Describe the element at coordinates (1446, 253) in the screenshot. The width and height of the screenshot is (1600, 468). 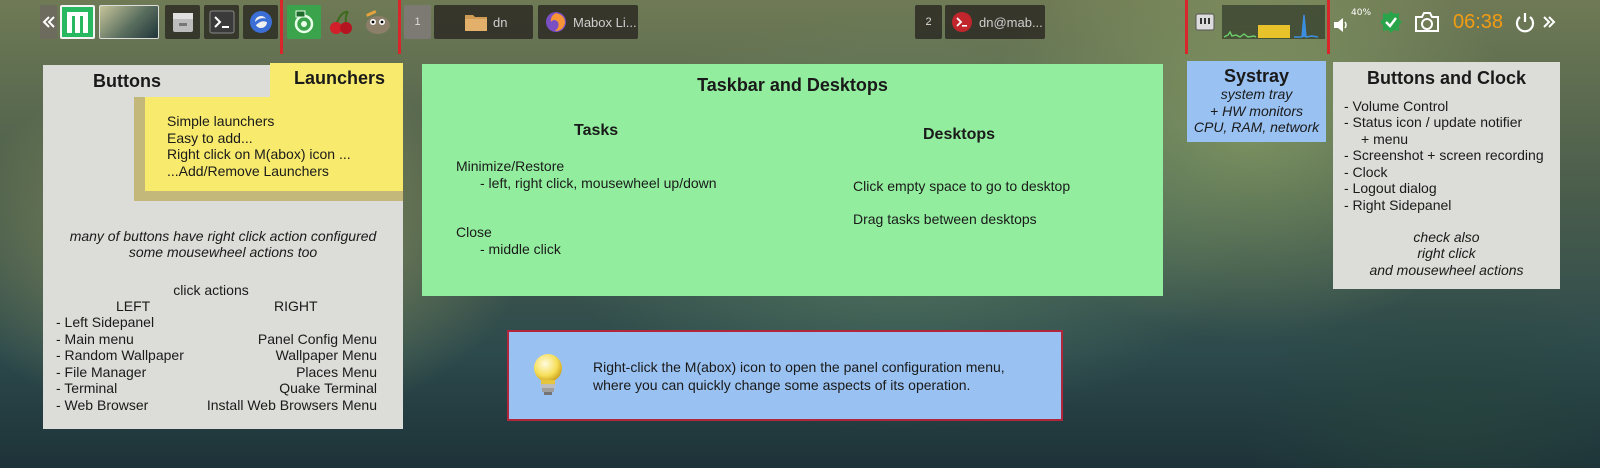
I see `clock-footer-2: right click` at that location.